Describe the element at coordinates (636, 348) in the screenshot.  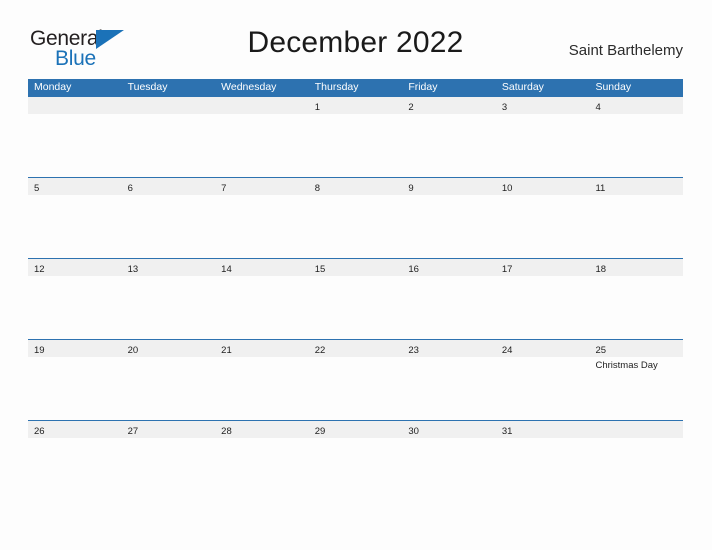
I see `day-cell: 25` at that location.